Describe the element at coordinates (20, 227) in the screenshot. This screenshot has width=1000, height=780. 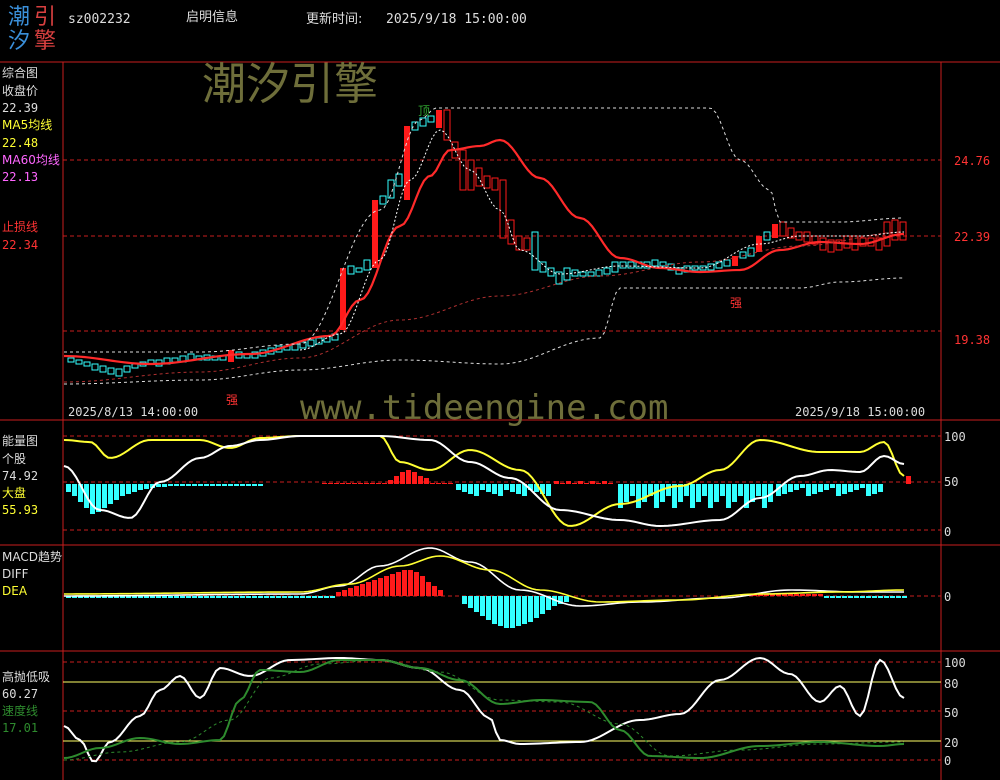
I see `stoploss-label: 止损线` at that location.